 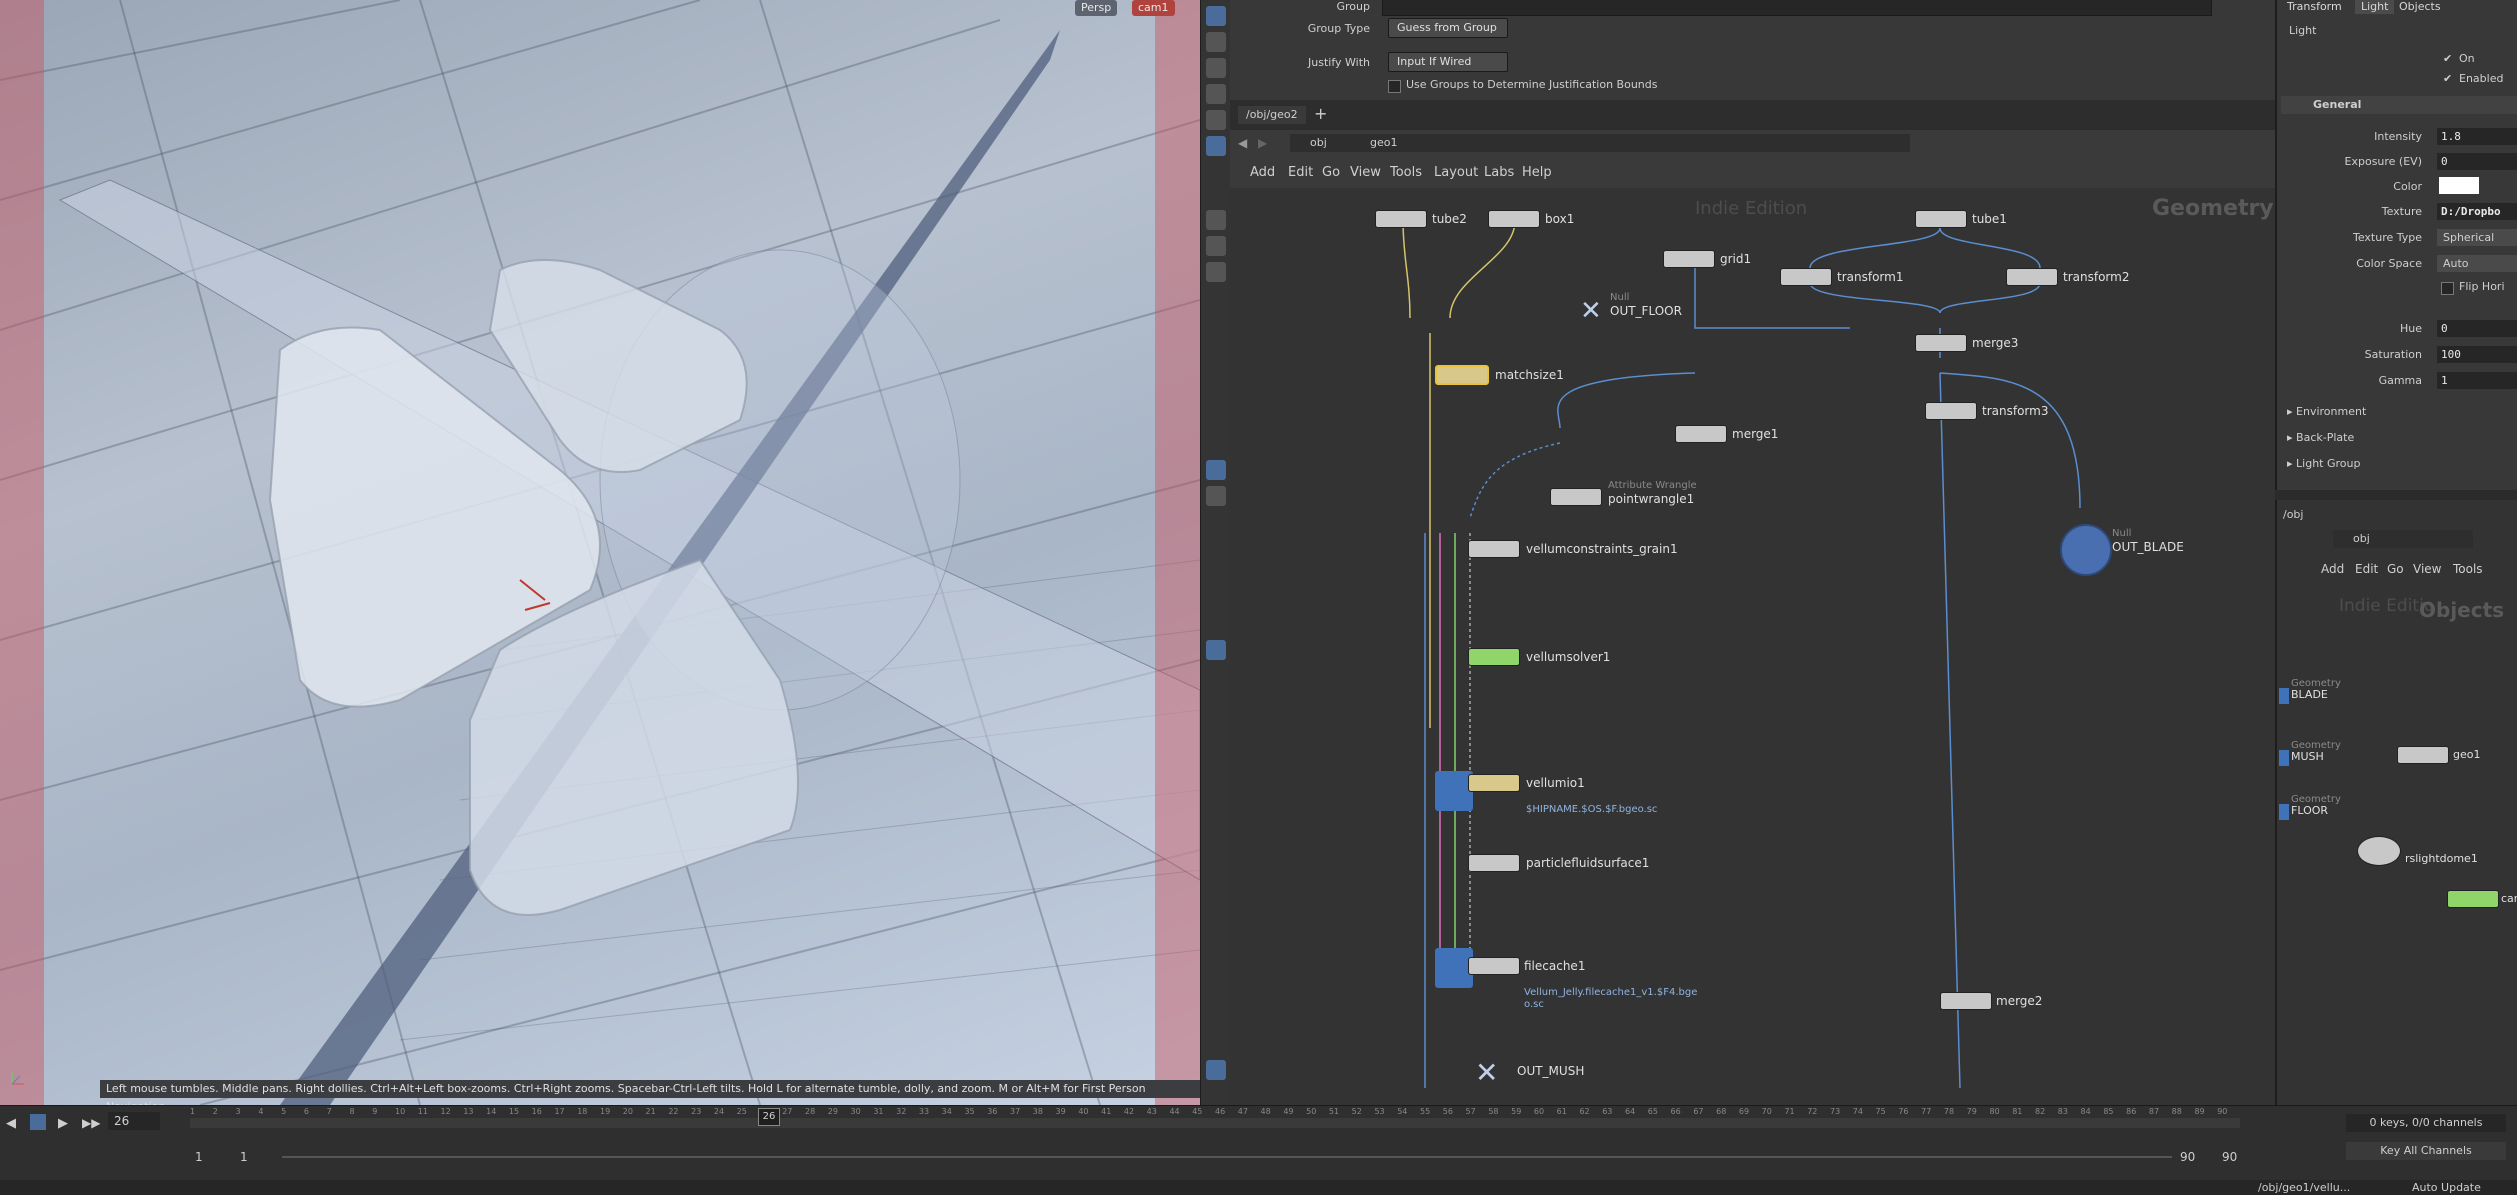 What do you see at coordinates (1448, 62) in the screenshot?
I see `justify-with-menu: Input If Wired` at bounding box center [1448, 62].